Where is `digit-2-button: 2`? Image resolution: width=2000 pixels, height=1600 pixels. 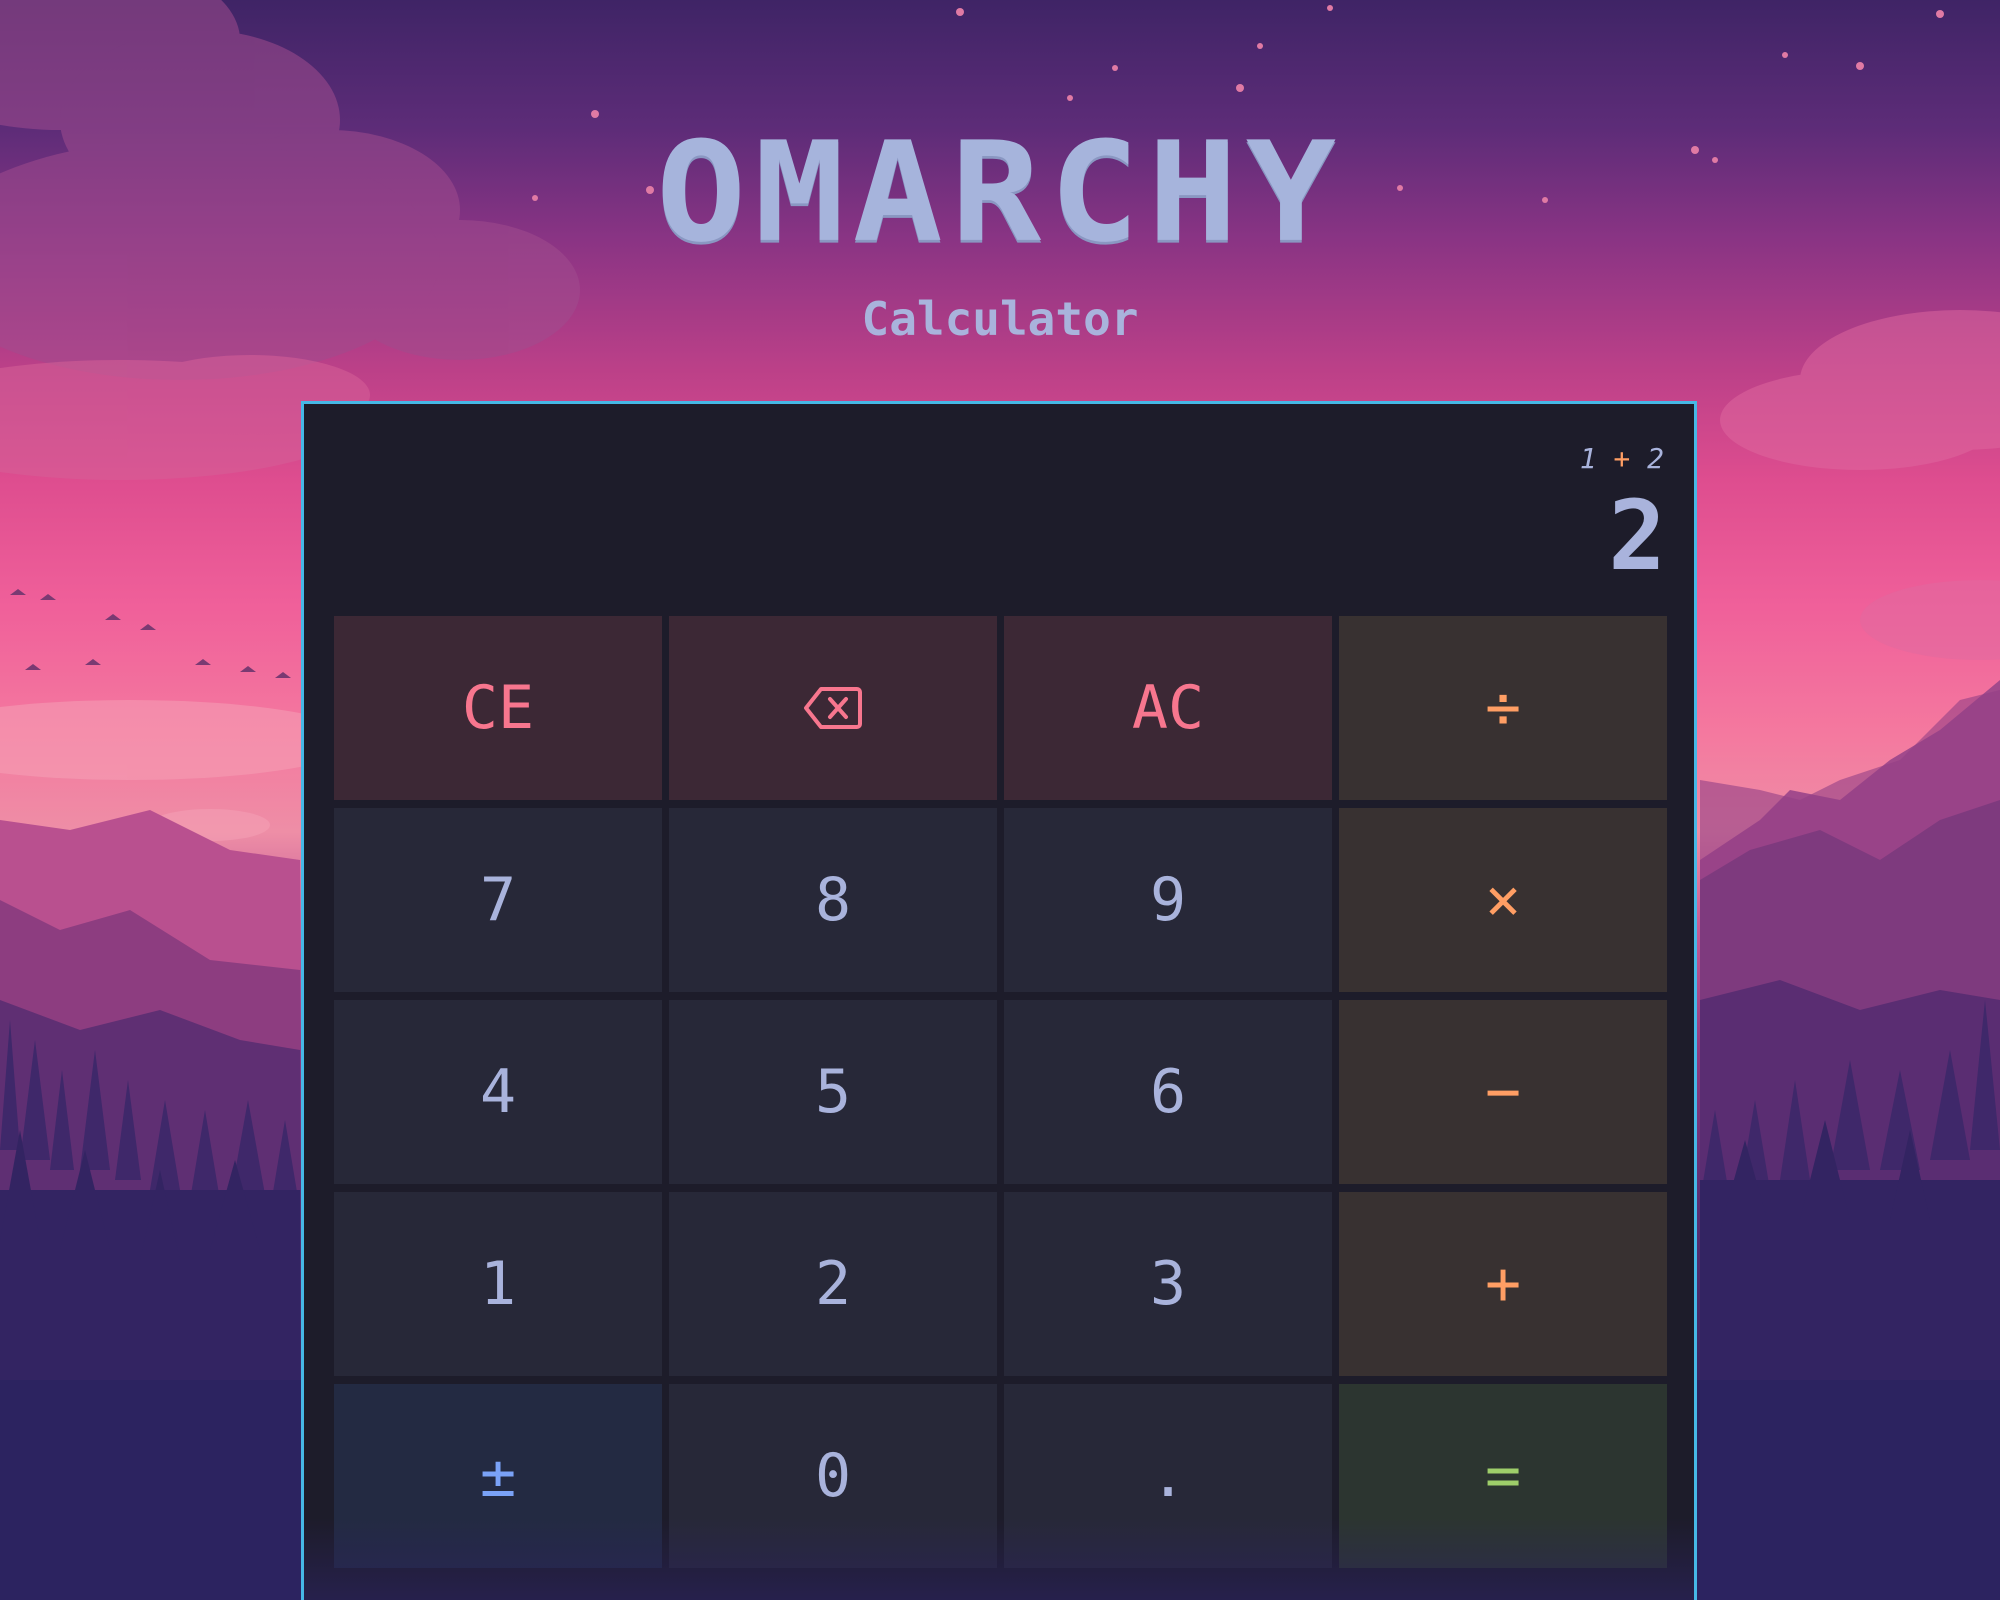 digit-2-button: 2 is located at coordinates (833, 1284).